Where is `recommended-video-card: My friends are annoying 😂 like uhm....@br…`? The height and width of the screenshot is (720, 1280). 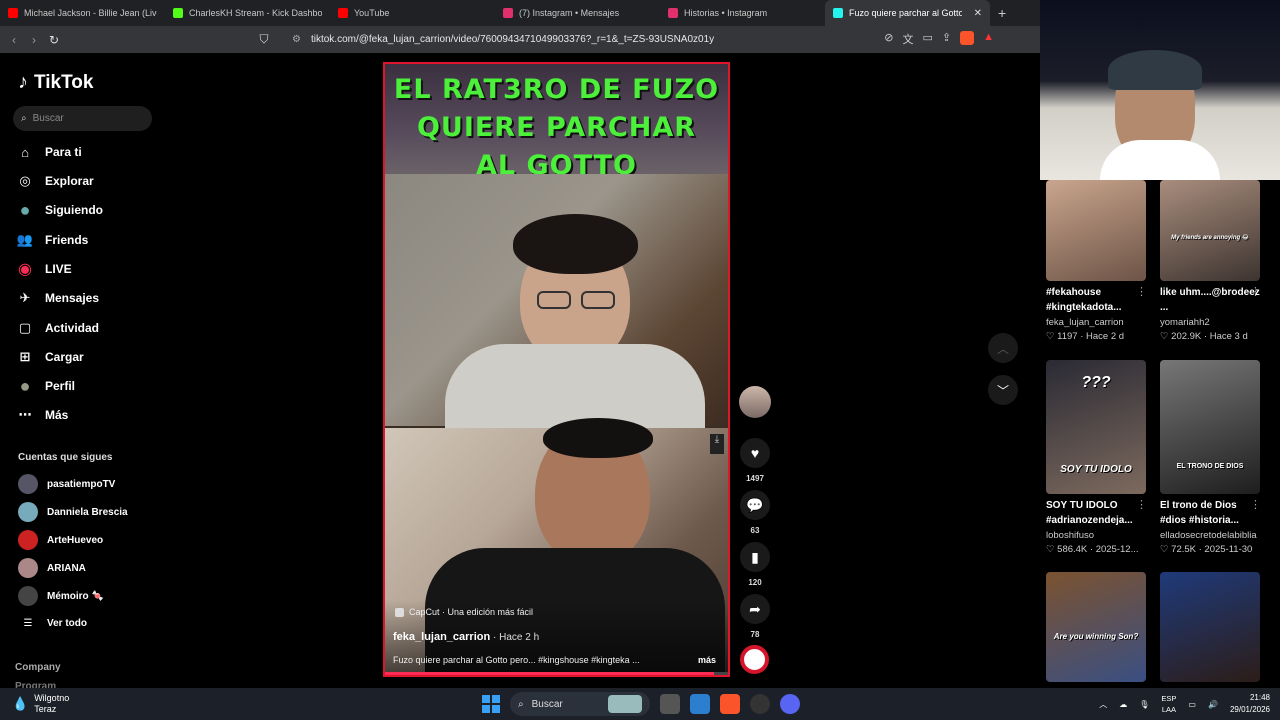 recommended-video-card: My friends are annoying 😂 like uhm....@br… is located at coordinates (1212, 261).